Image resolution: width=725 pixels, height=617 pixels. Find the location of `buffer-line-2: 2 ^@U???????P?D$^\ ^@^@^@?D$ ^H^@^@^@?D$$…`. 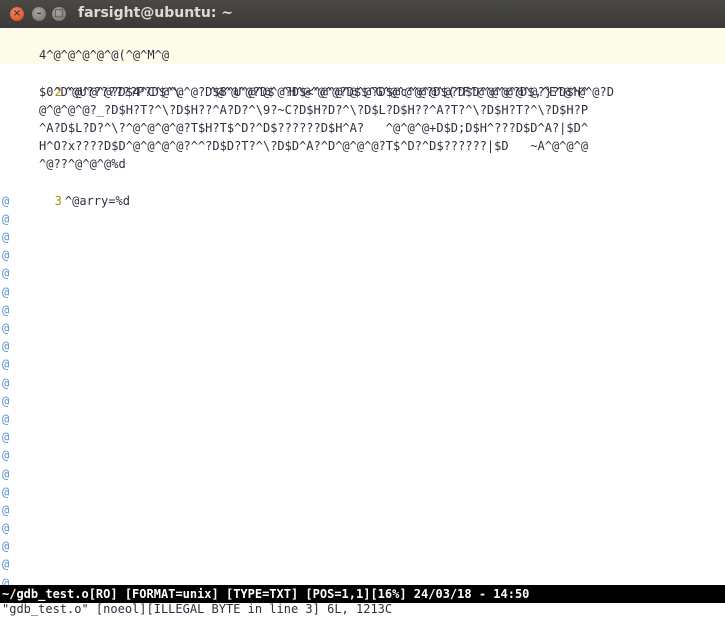

buffer-line-2: 2 ^@U???????P?D$^\ ^@^@^@?D$ ^H^@^@^@?D$$… is located at coordinates (362, 81).